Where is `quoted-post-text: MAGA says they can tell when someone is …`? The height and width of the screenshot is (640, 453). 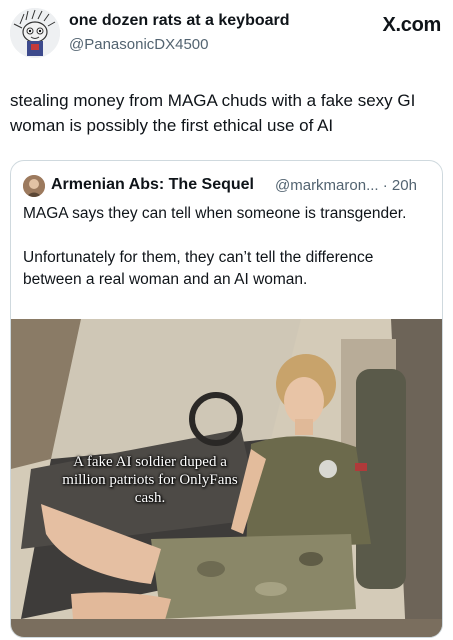 quoted-post-text: MAGA says they can tell when someone is … is located at coordinates (228, 247).